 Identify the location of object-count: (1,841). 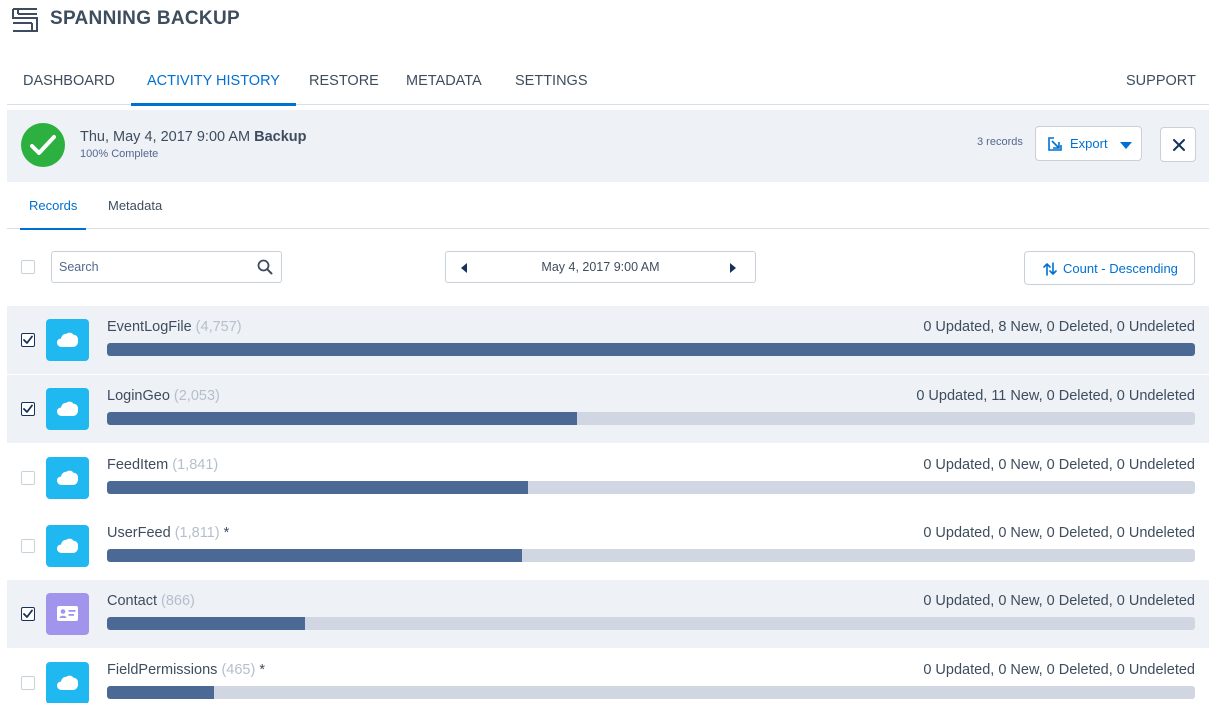
(195, 465).